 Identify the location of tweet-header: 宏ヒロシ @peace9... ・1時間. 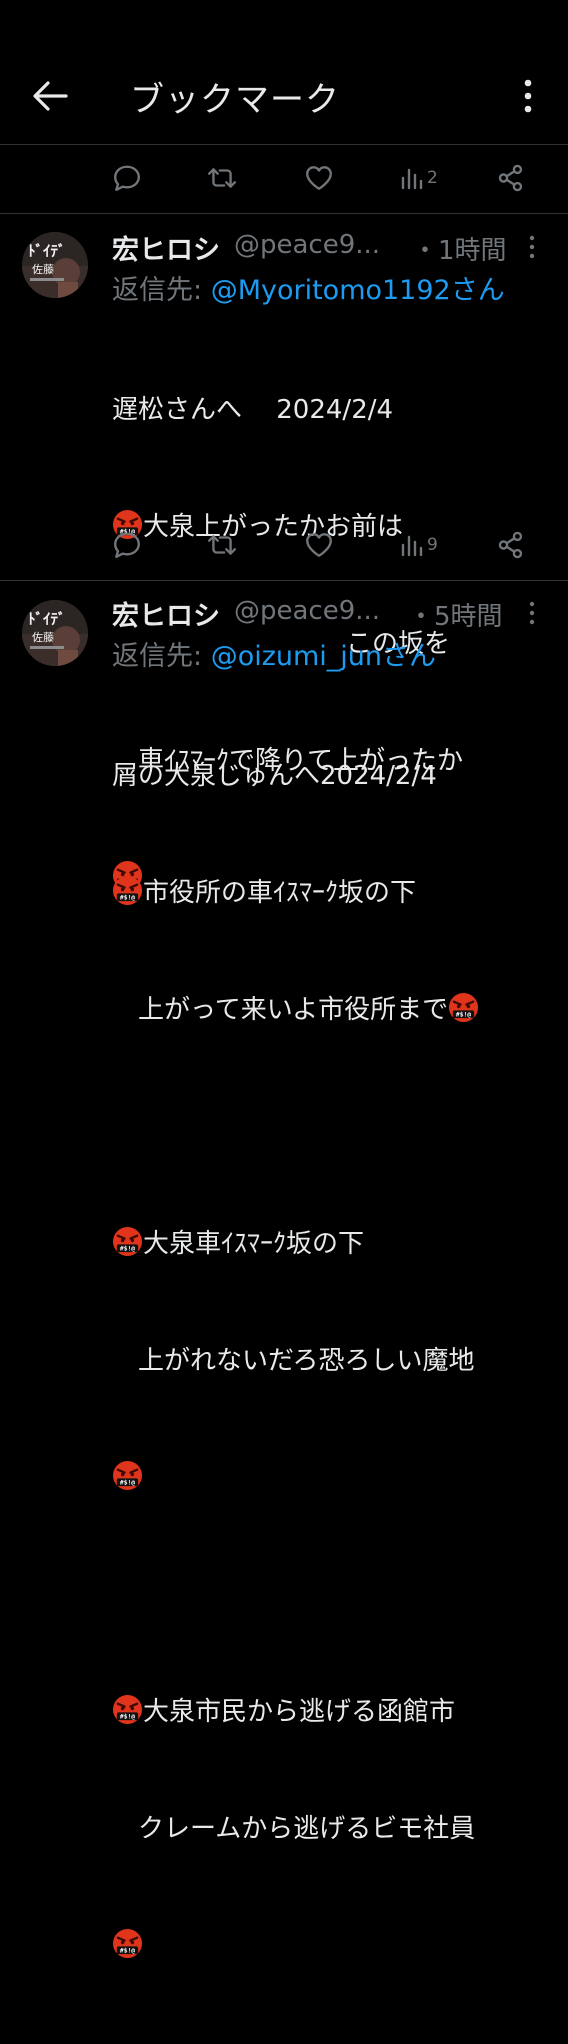
(340, 247).